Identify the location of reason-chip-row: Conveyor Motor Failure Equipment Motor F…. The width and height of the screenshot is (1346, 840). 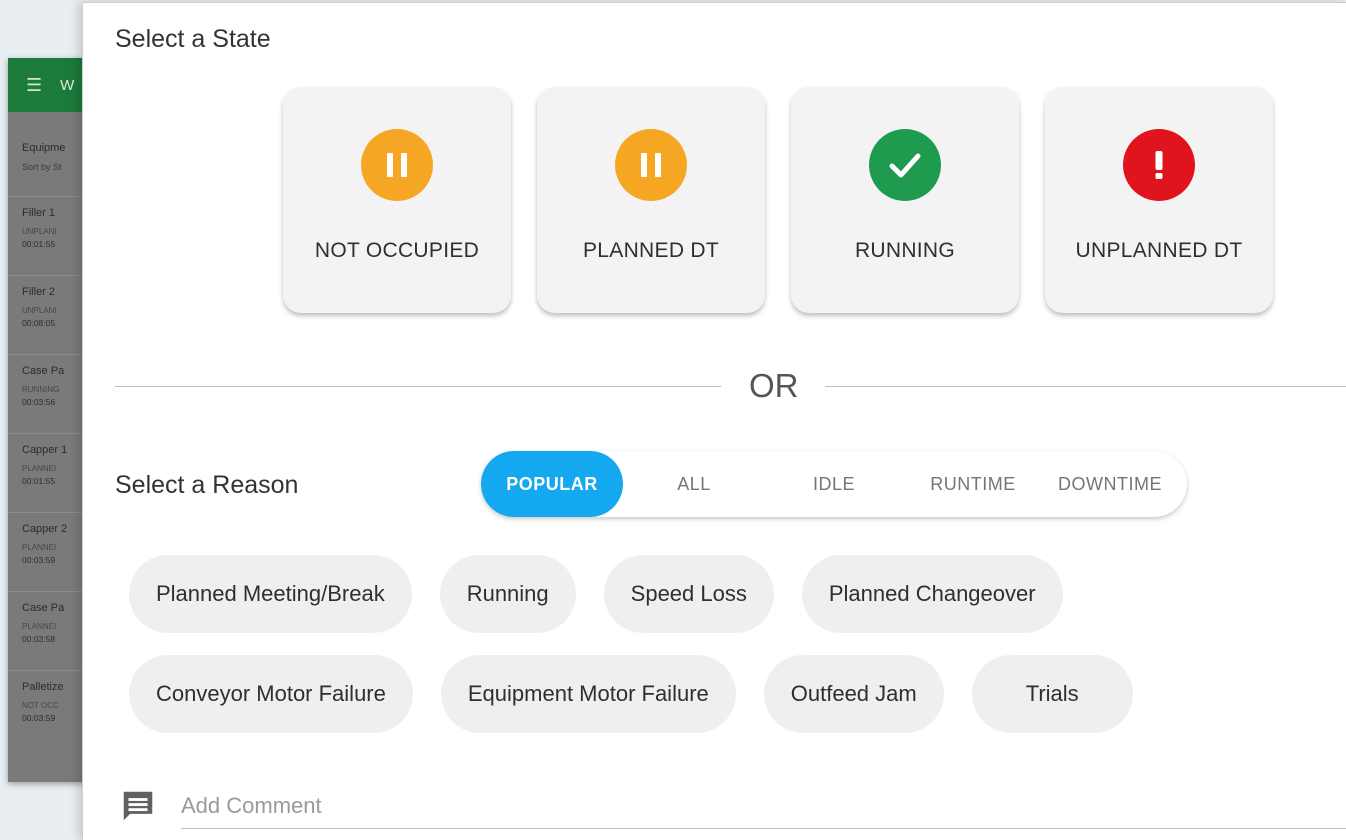
(719, 694).